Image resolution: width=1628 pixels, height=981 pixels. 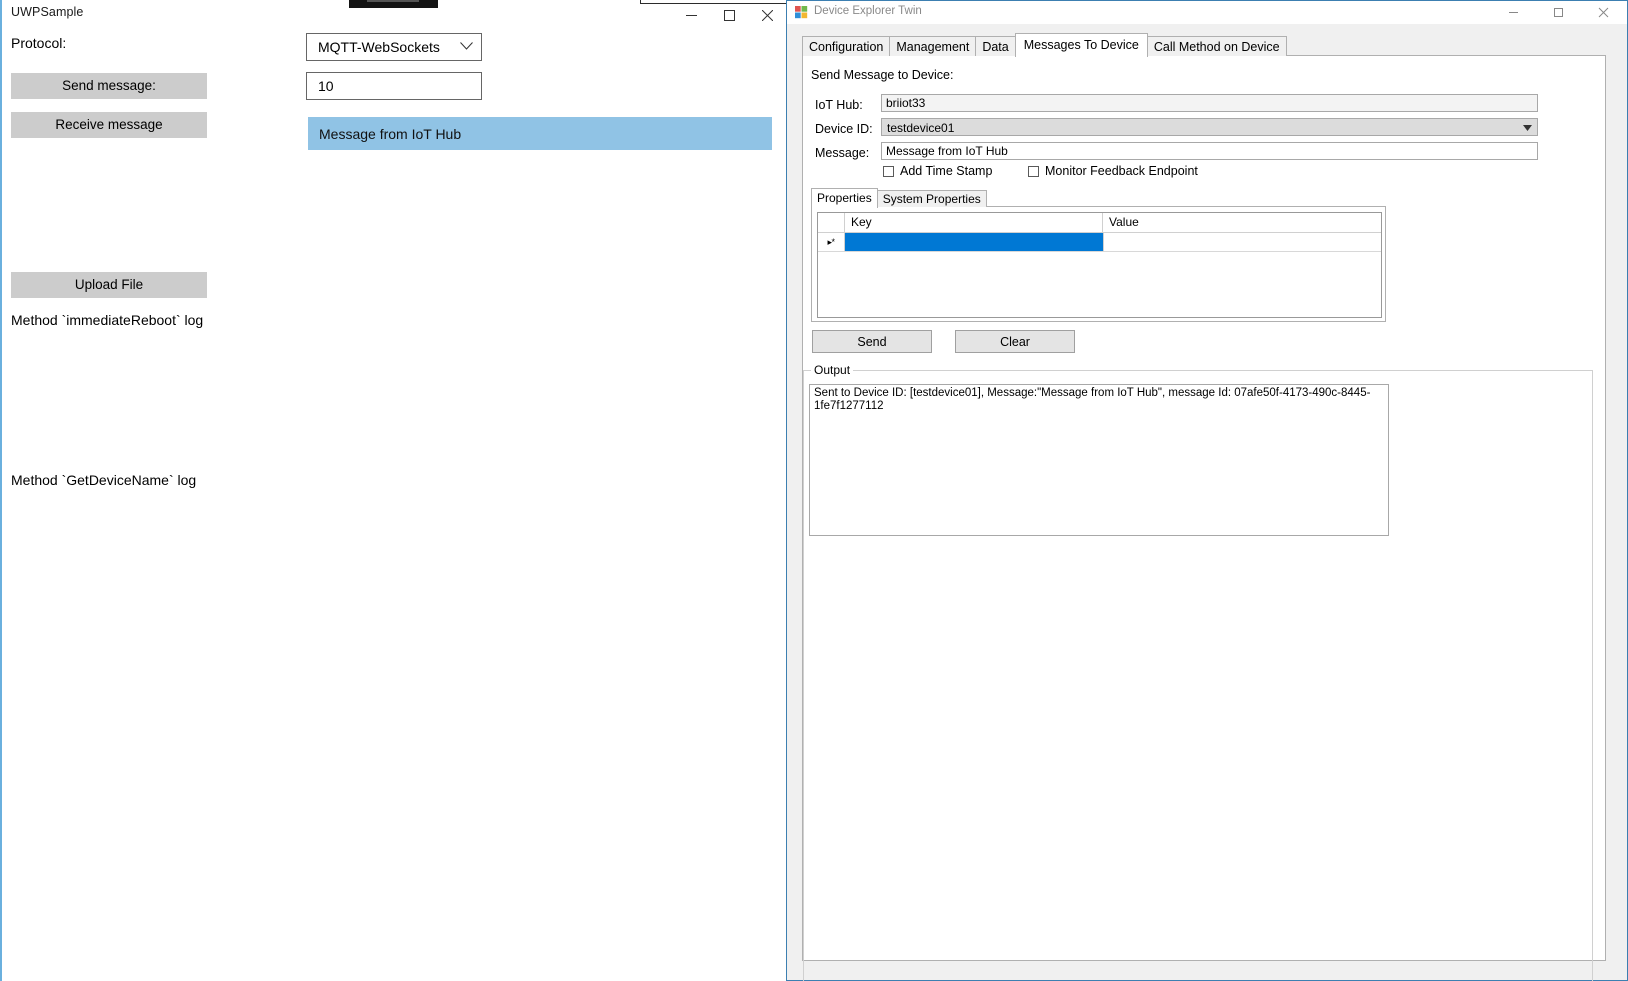 What do you see at coordinates (393, 1) in the screenshot?
I see `overlay-drag-handle` at bounding box center [393, 1].